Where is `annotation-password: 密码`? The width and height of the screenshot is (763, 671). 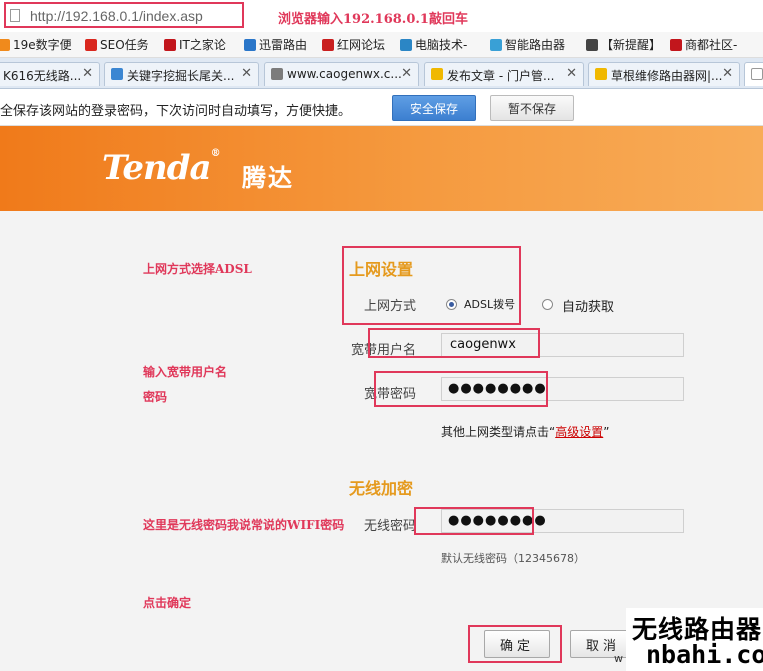 annotation-password: 密码 is located at coordinates (155, 397).